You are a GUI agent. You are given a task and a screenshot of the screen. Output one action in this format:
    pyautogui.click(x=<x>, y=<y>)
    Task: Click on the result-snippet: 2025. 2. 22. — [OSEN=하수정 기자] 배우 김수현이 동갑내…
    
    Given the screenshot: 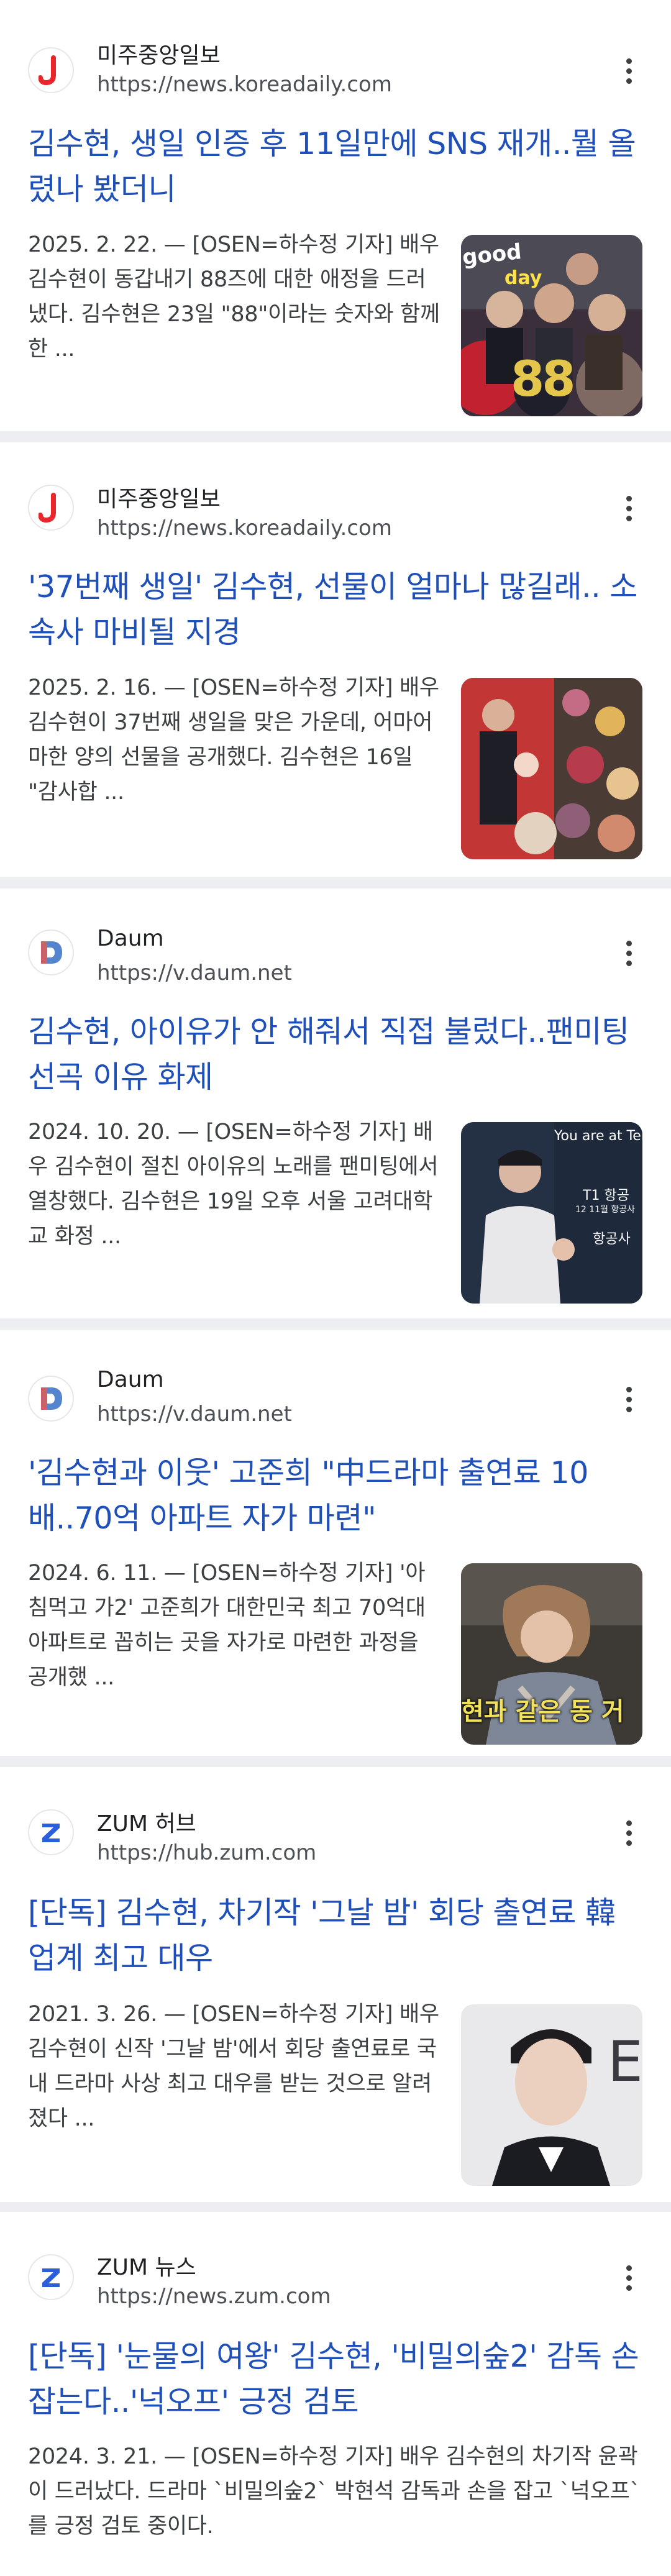 What is the action you would take?
    pyautogui.click(x=234, y=297)
    